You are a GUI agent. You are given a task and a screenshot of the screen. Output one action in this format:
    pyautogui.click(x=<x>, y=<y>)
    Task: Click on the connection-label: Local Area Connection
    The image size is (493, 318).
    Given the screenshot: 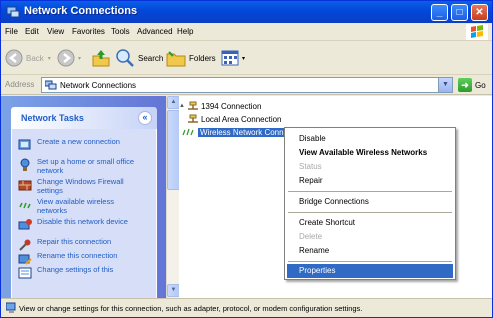 What is the action you would take?
    pyautogui.click(x=241, y=119)
    